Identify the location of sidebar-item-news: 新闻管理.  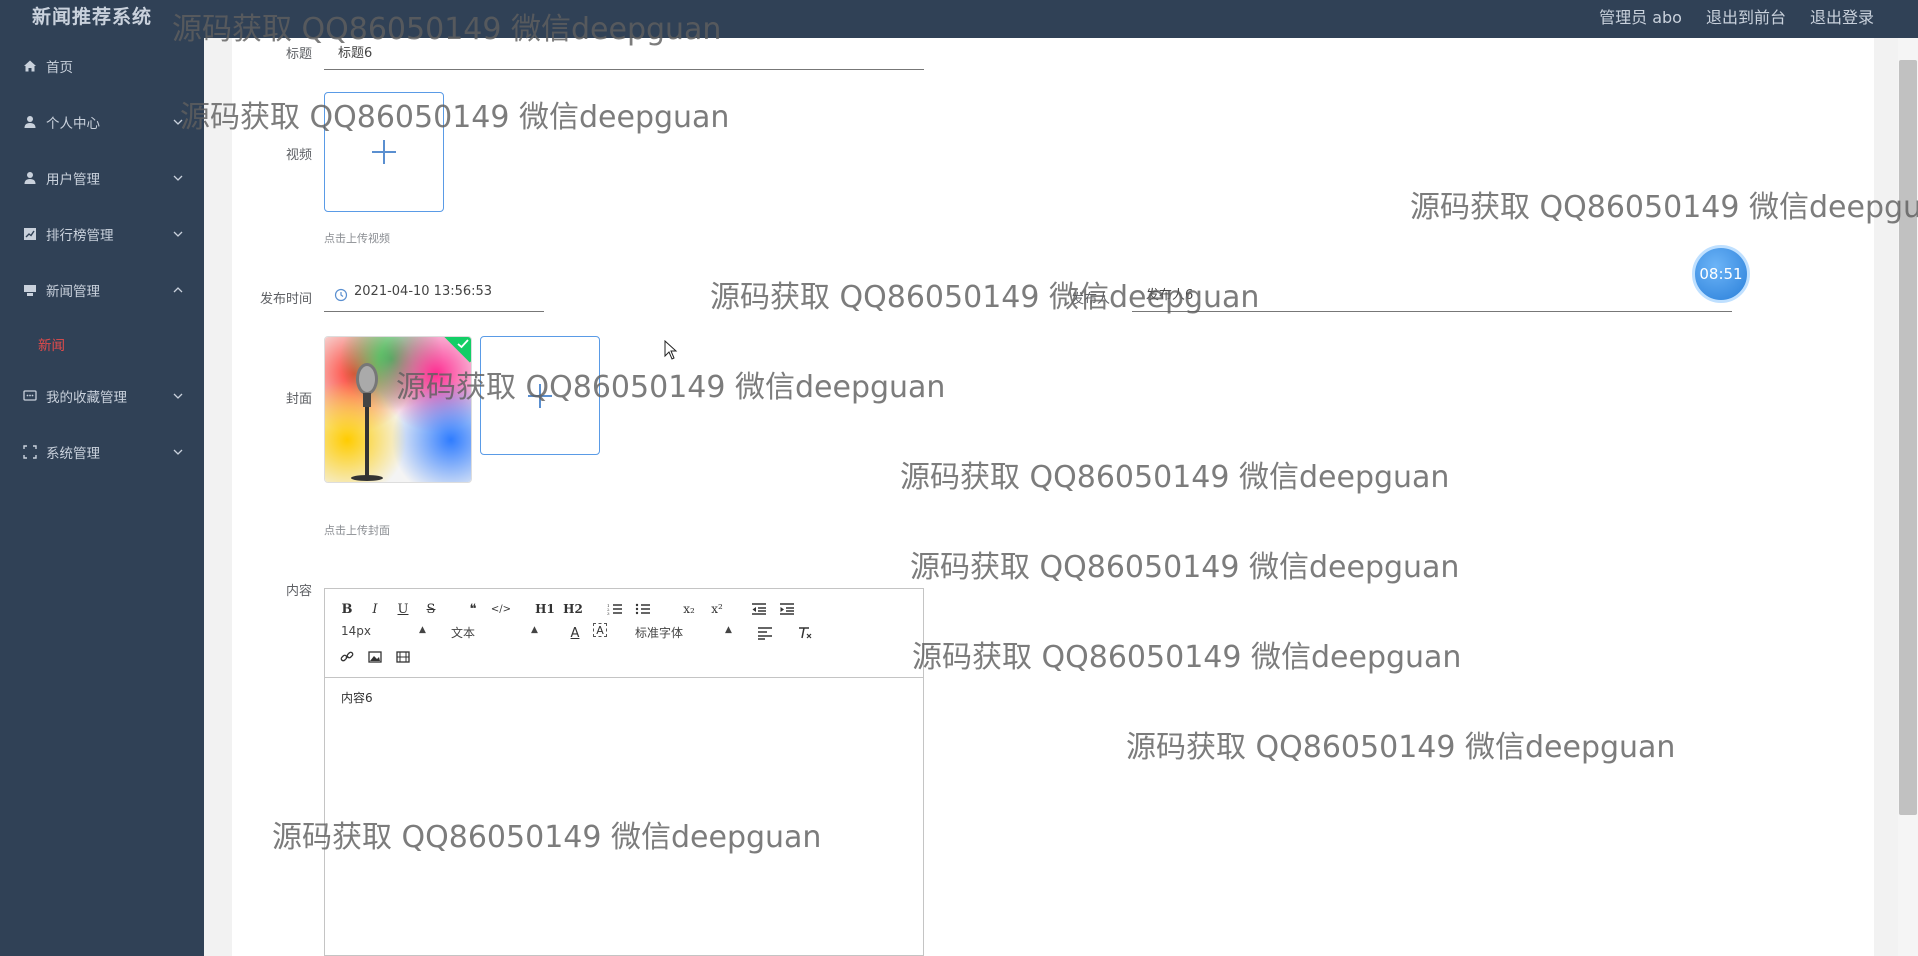
(102, 290).